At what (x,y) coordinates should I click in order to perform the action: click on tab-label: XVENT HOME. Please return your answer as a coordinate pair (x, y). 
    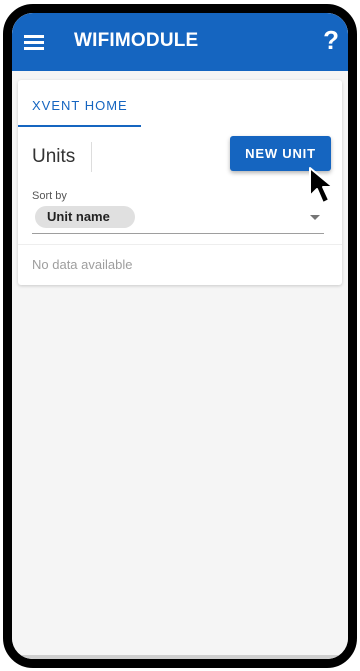
    Looking at the image, I should click on (80, 105).